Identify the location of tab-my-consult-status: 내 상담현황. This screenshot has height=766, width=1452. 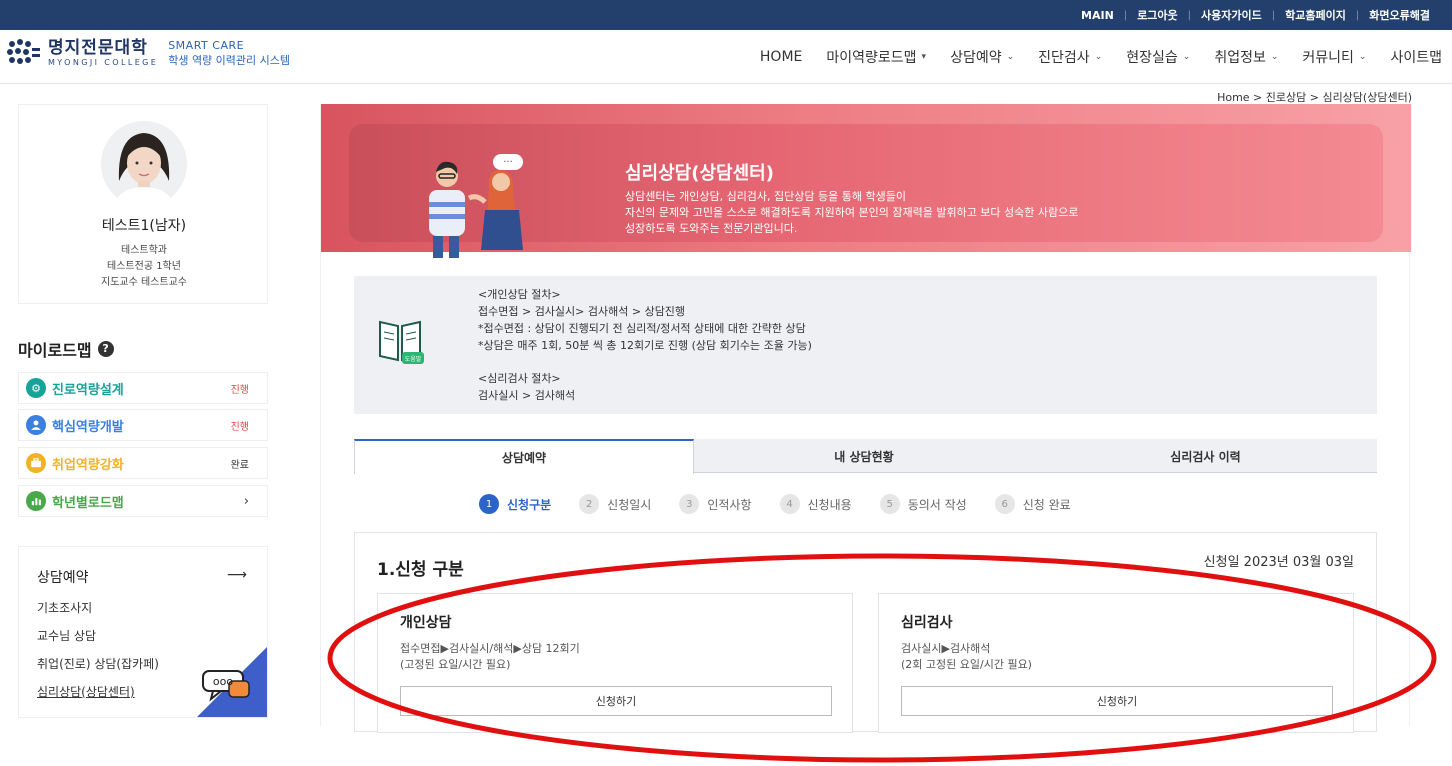
(864, 456).